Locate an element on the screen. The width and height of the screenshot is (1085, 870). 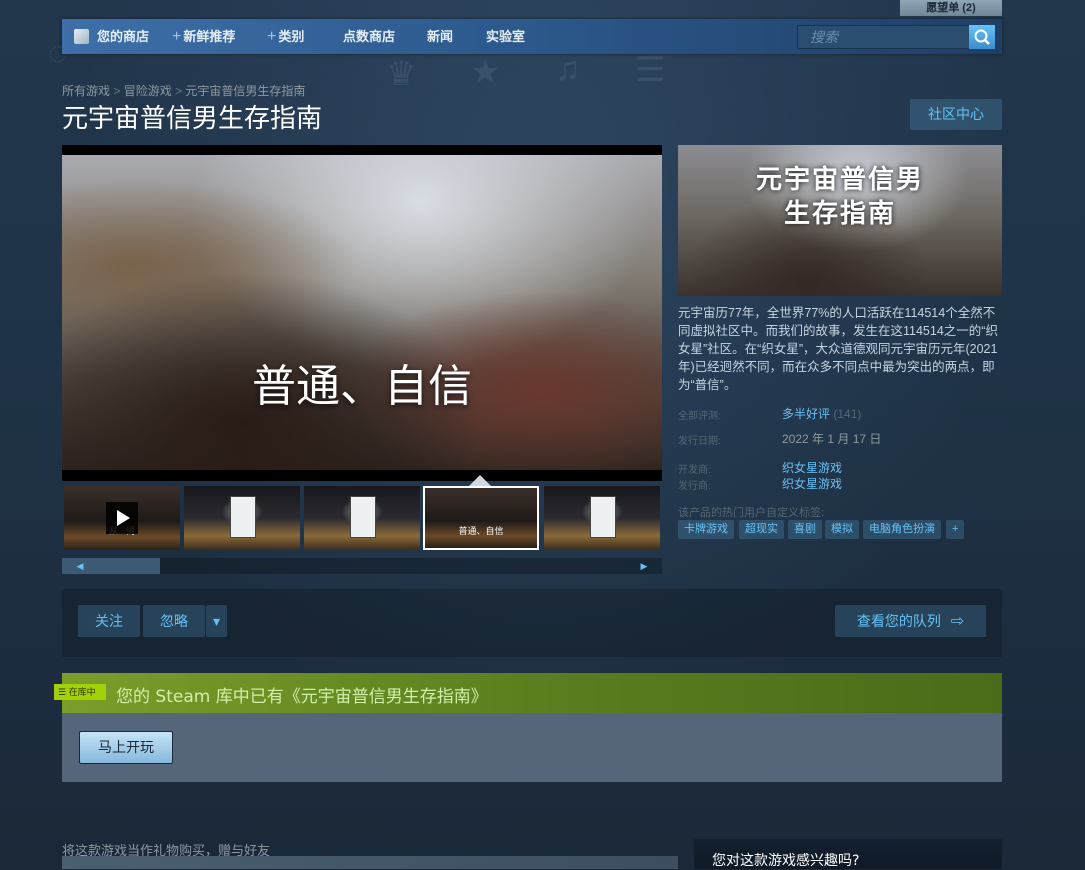
search-input is located at coordinates (883, 37).